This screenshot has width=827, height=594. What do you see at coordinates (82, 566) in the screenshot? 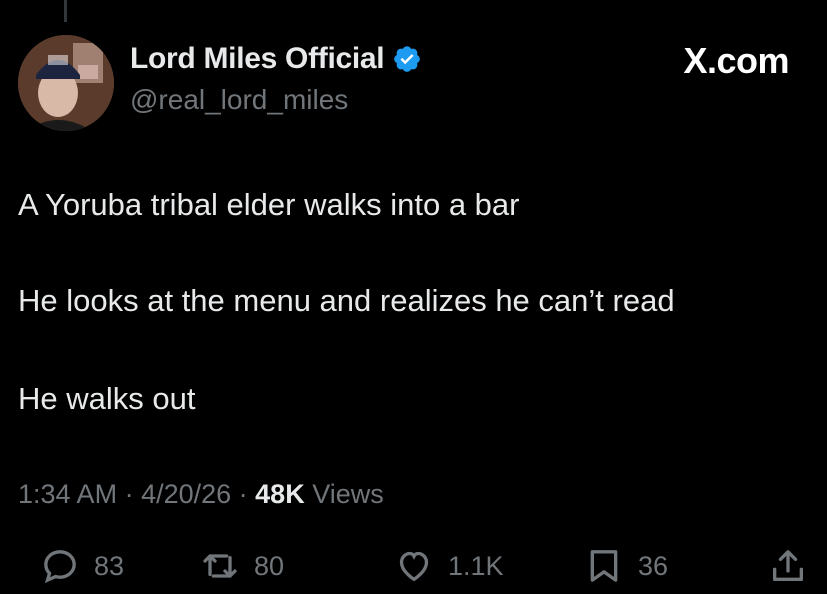
I see `reply-button: 83` at bounding box center [82, 566].